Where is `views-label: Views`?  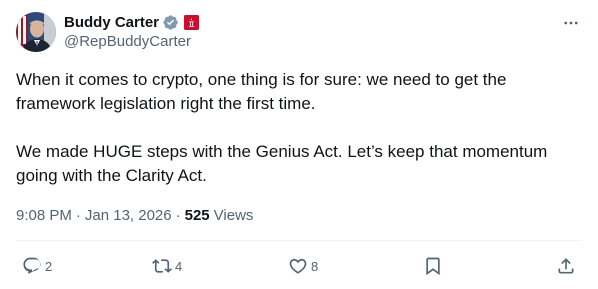 views-label: Views is located at coordinates (233, 215).